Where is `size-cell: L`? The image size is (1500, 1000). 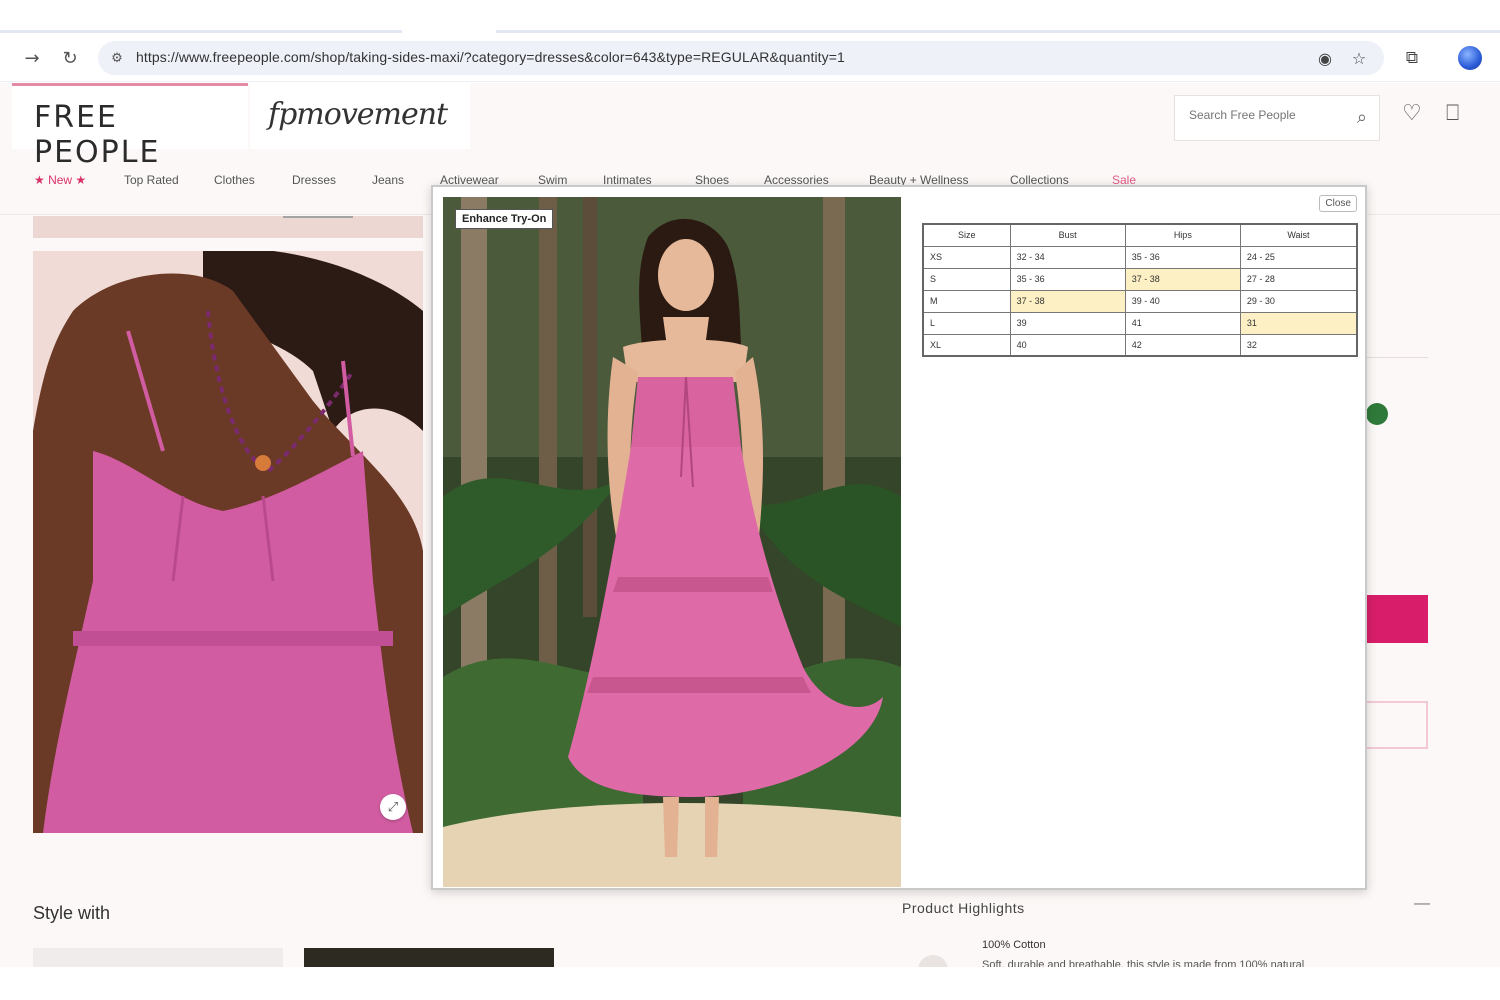
size-cell: L is located at coordinates (966, 323).